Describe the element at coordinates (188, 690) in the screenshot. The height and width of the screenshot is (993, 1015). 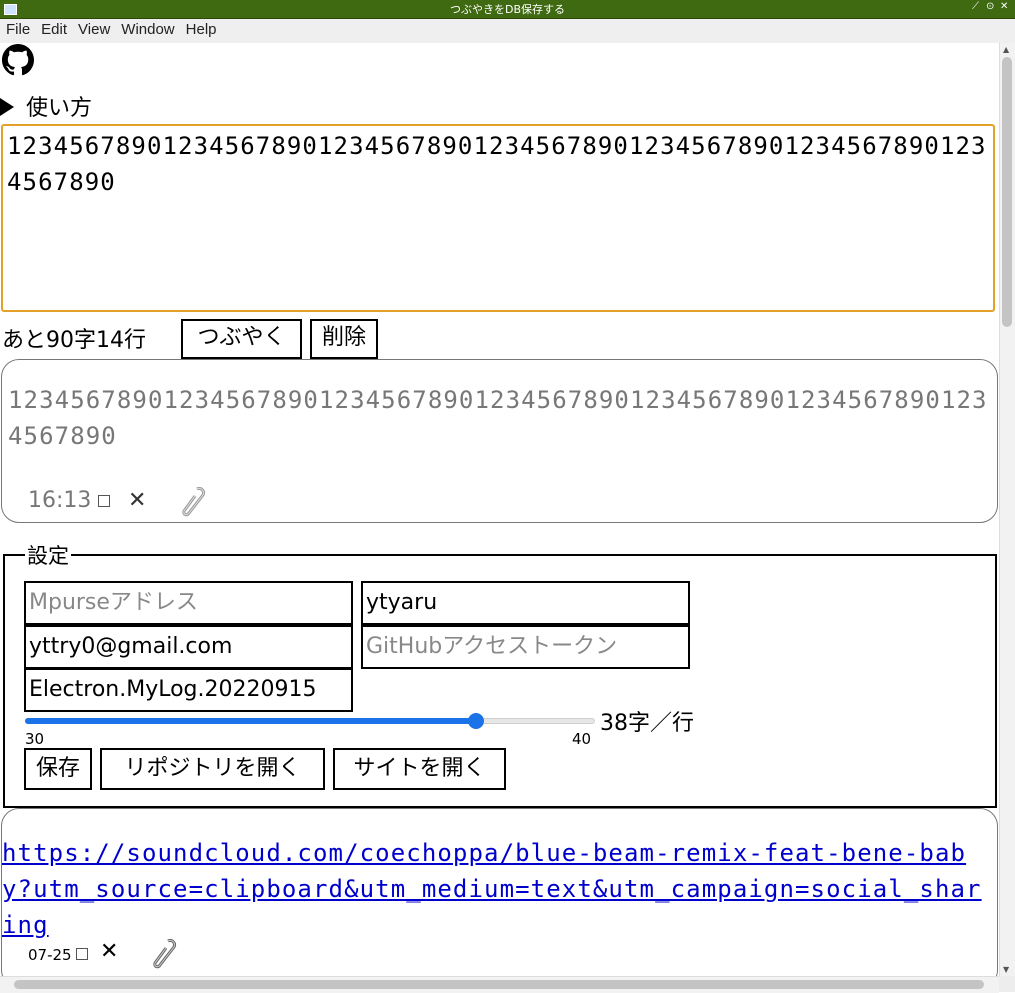
I see `repository-input: Electron.MyLog.20220915` at that location.